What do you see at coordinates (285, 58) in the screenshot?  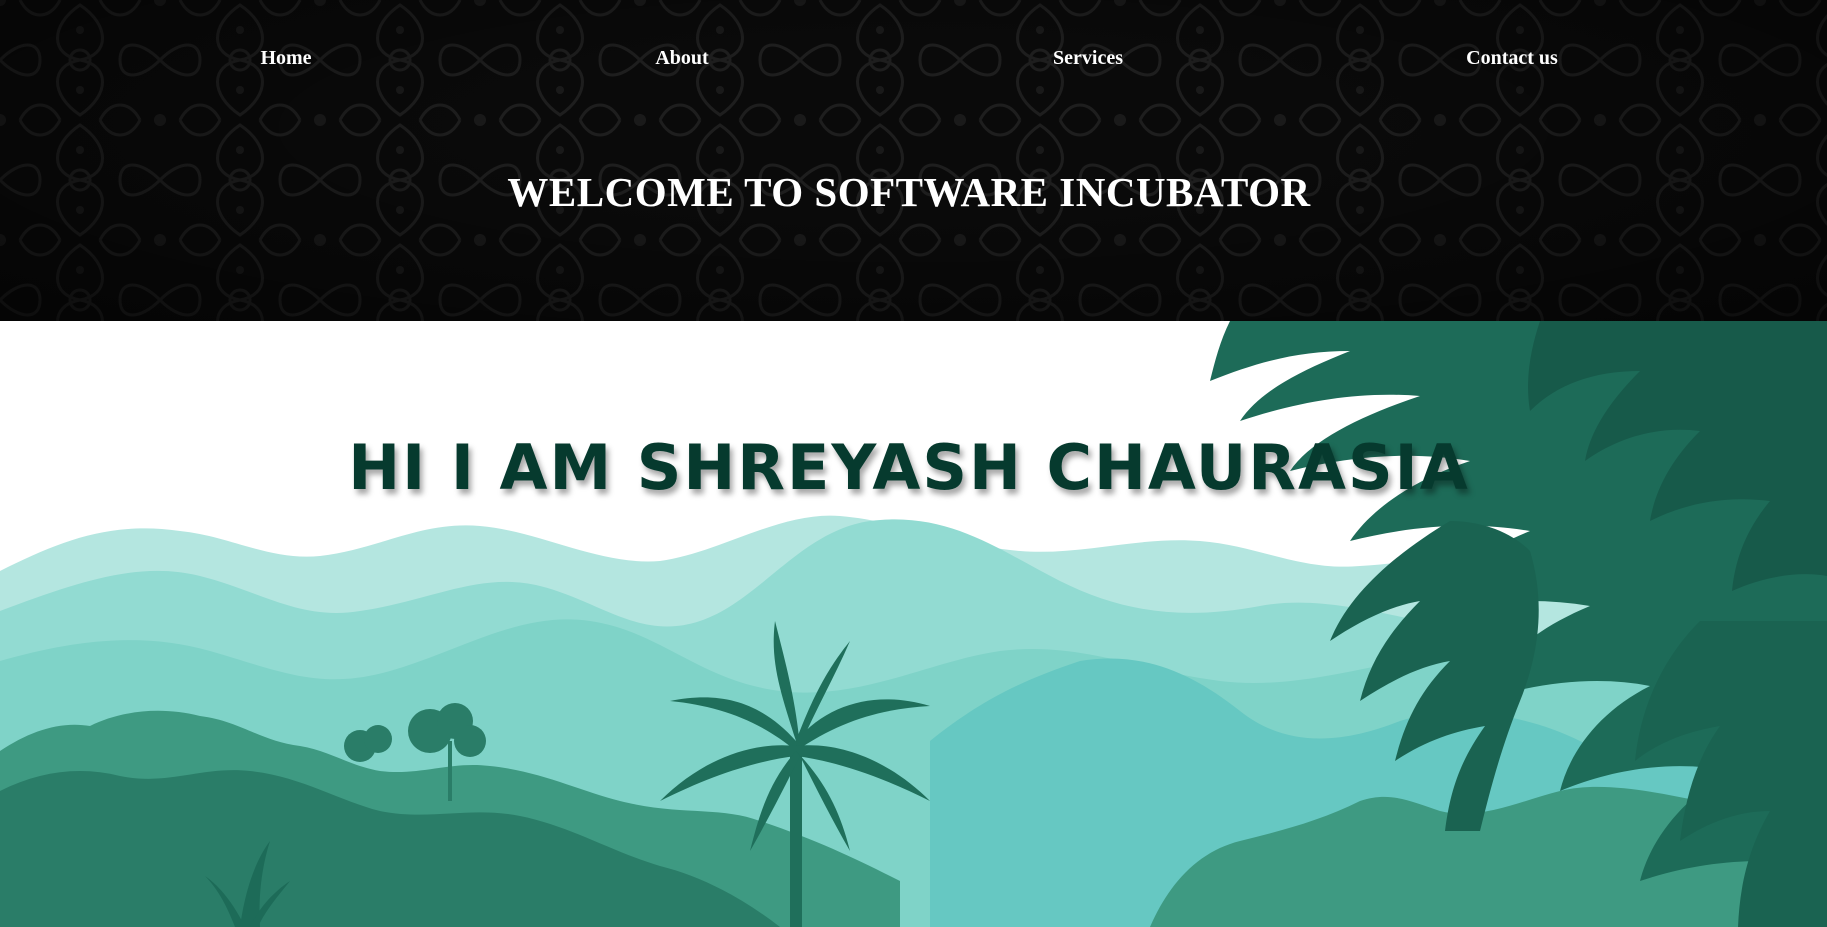 I see `nav-home-link: Home` at bounding box center [285, 58].